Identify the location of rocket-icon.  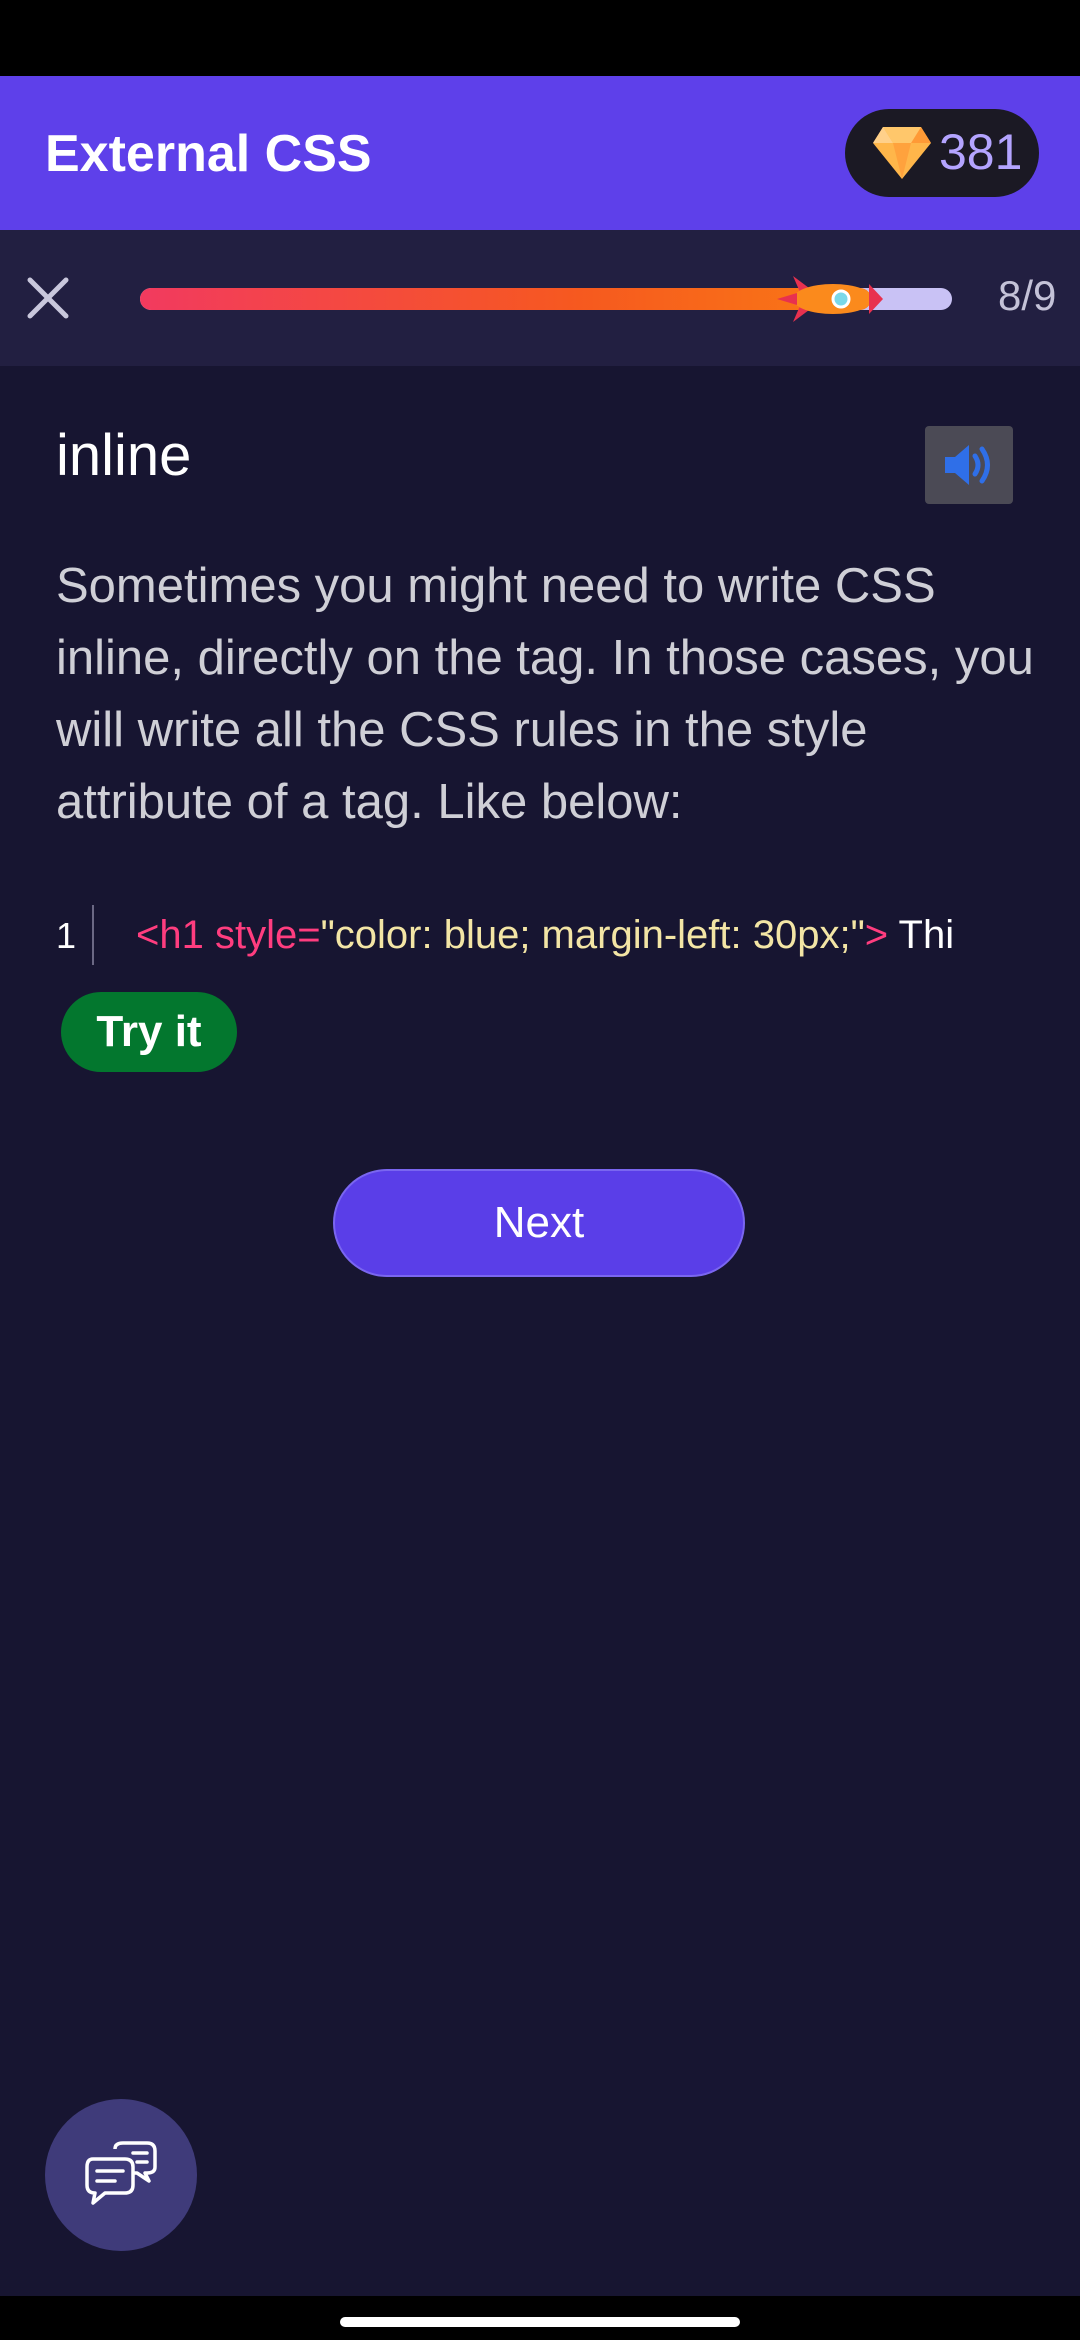
(829, 299).